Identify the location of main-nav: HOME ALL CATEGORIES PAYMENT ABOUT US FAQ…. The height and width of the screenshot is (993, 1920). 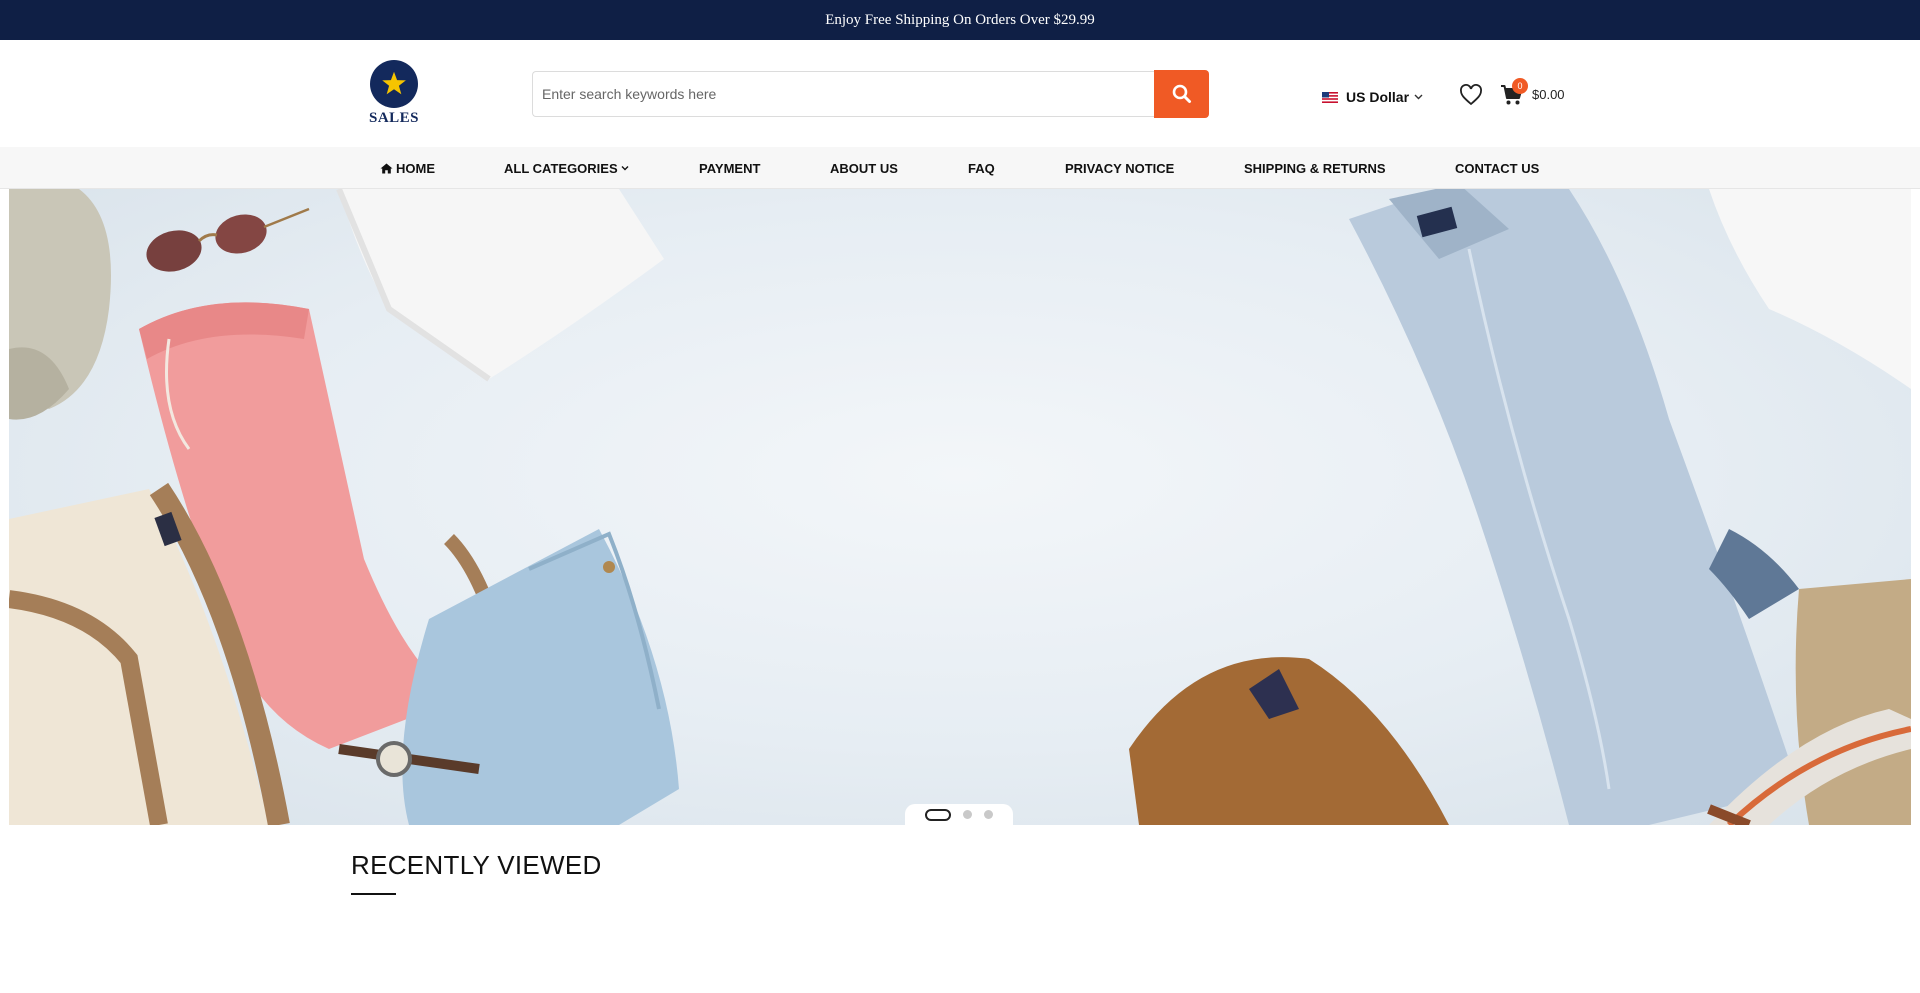
(960, 168).